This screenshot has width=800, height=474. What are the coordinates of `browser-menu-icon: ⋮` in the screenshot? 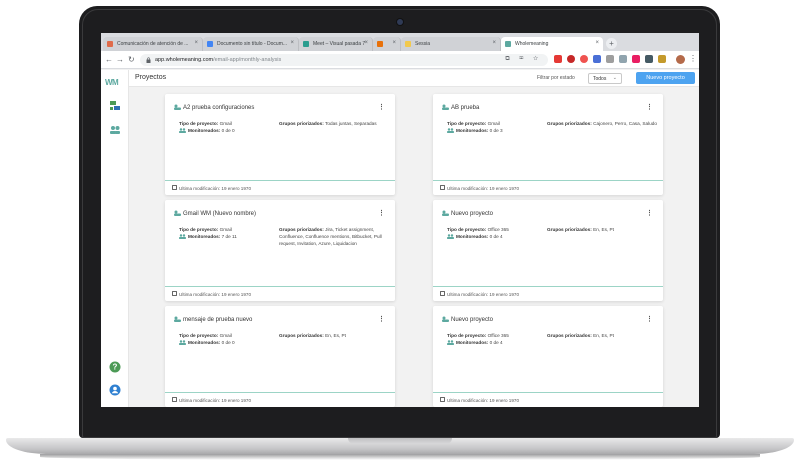 It's located at (693, 58).